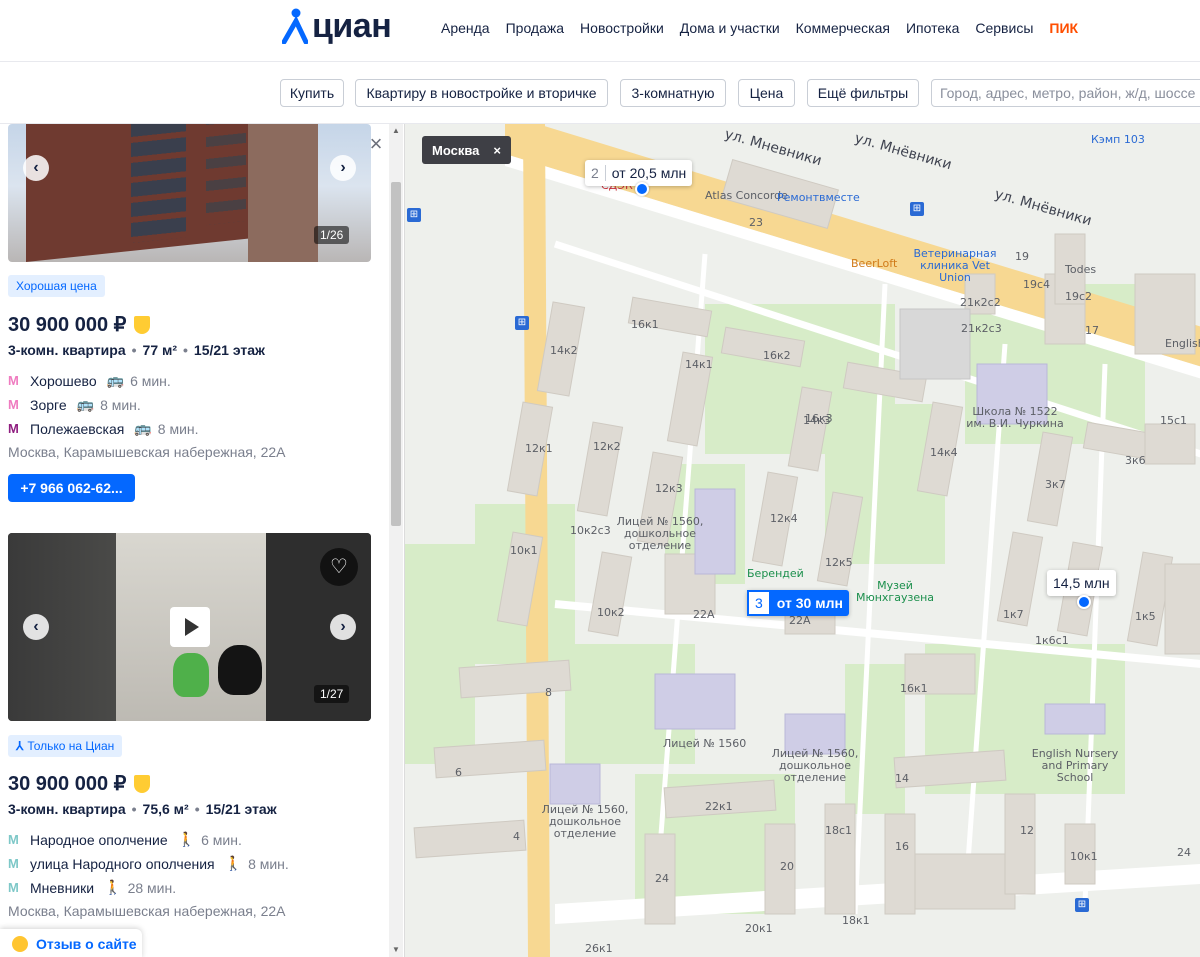  I want to click on house-number-label: 10к2, so click(611, 612).